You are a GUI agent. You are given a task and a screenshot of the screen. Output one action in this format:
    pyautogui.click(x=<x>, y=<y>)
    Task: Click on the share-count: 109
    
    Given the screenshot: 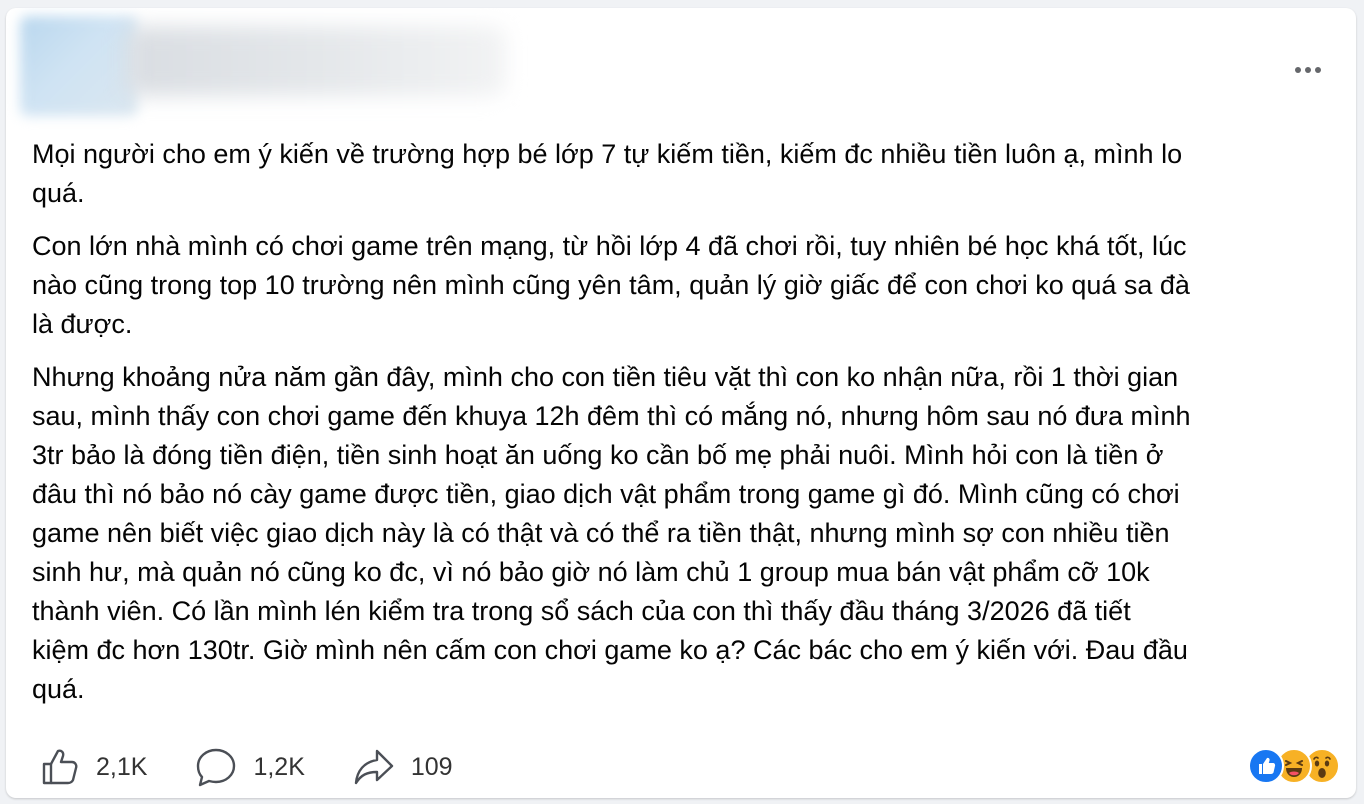 What is the action you would take?
    pyautogui.click(x=431, y=766)
    